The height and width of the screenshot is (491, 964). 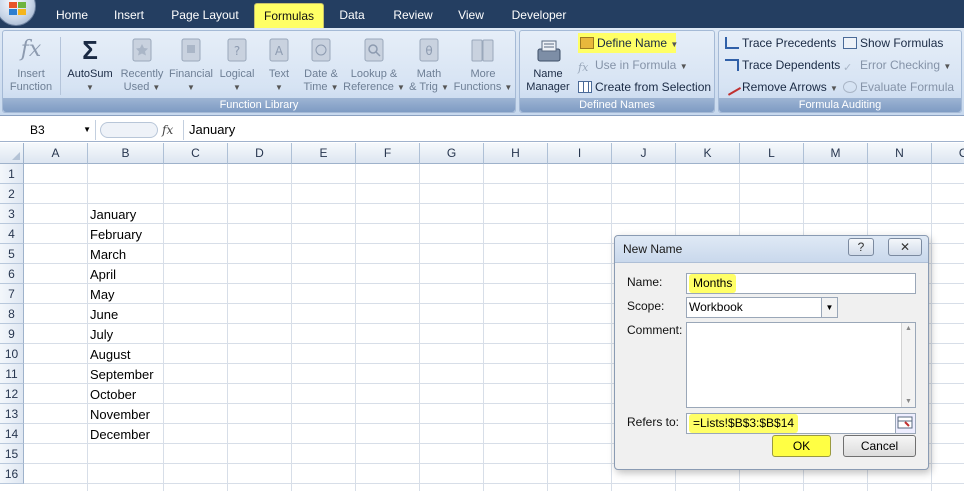 What do you see at coordinates (12, 354) in the screenshot?
I see `row-header-10: 10` at bounding box center [12, 354].